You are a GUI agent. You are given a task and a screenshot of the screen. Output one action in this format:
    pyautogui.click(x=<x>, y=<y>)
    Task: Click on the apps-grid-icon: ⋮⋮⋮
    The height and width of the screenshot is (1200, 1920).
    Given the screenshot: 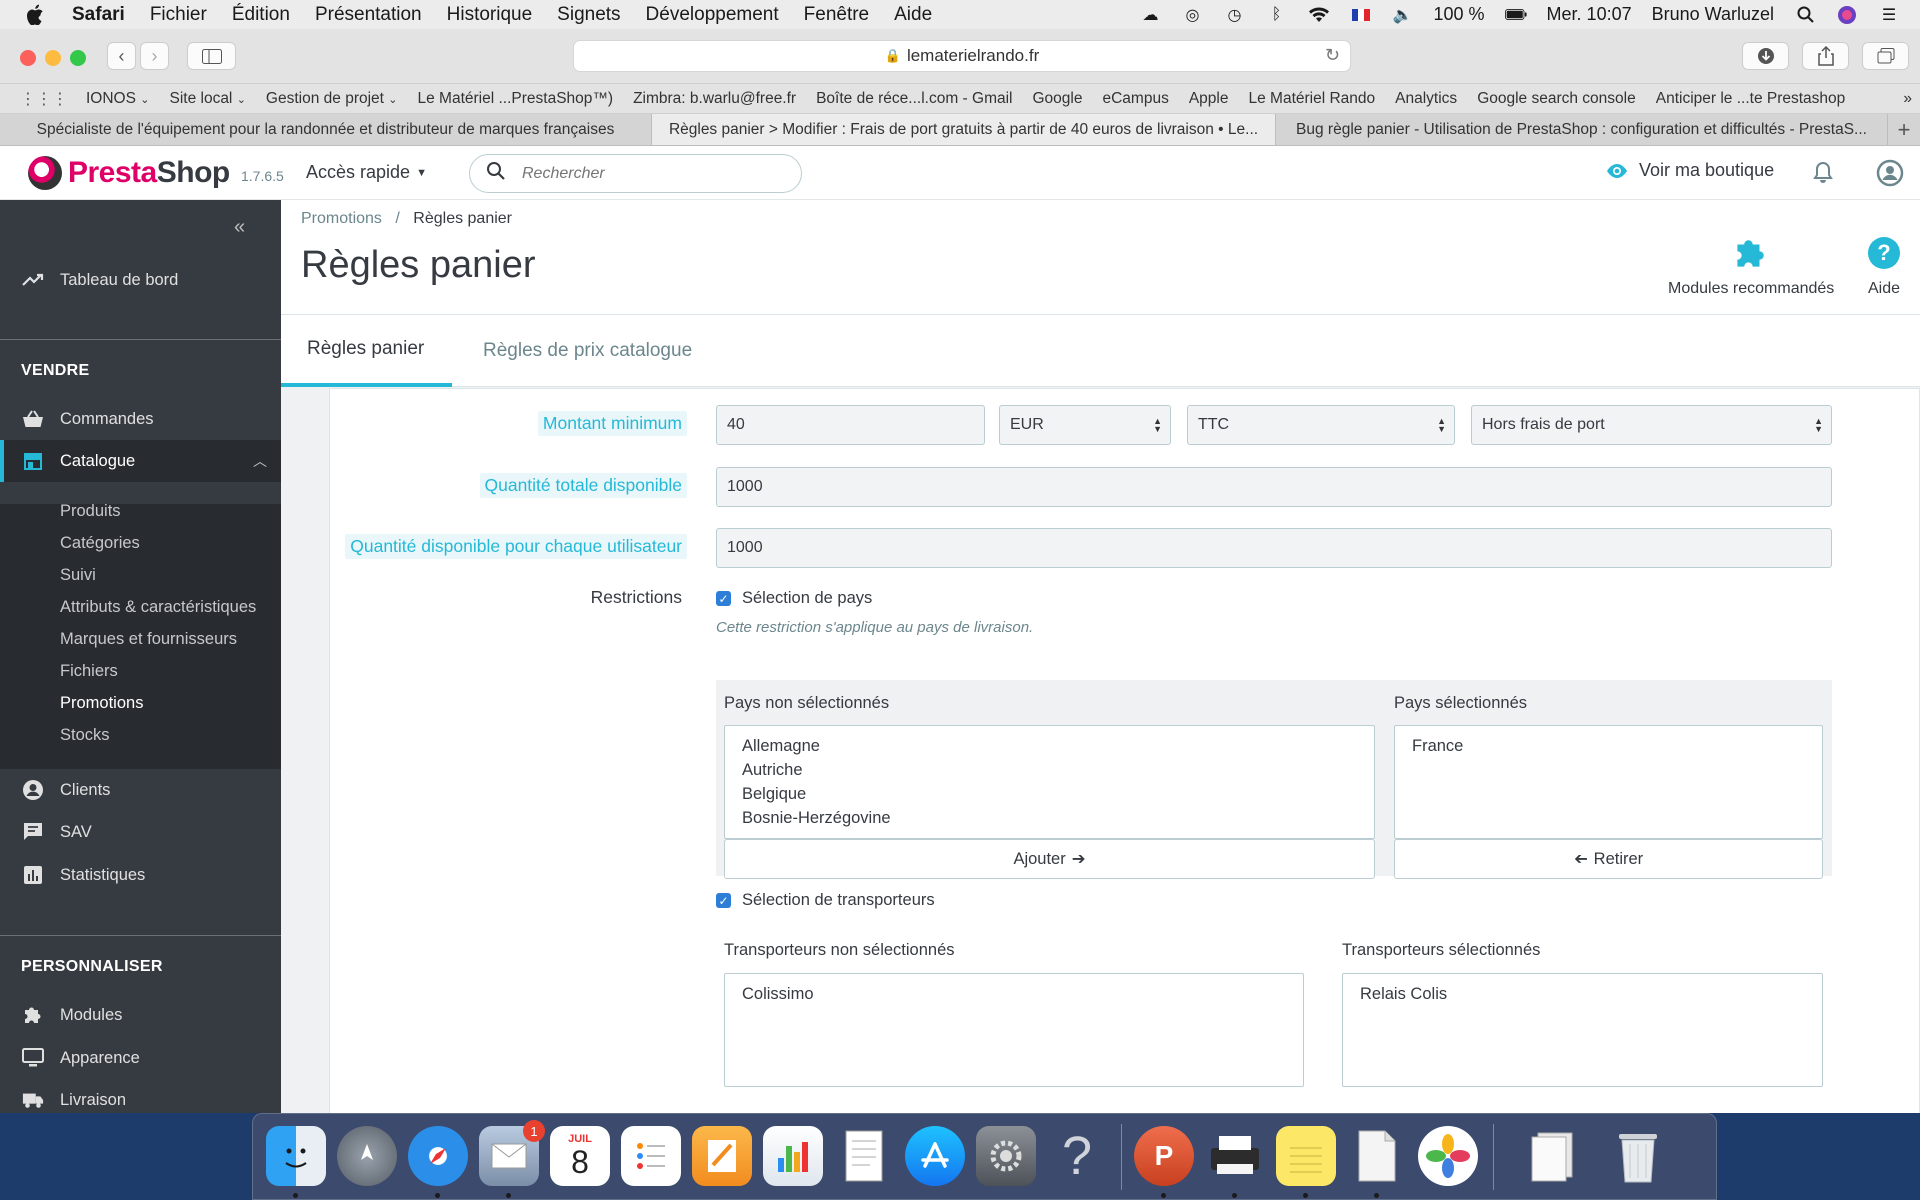 What is the action you would take?
    pyautogui.click(x=44, y=99)
    